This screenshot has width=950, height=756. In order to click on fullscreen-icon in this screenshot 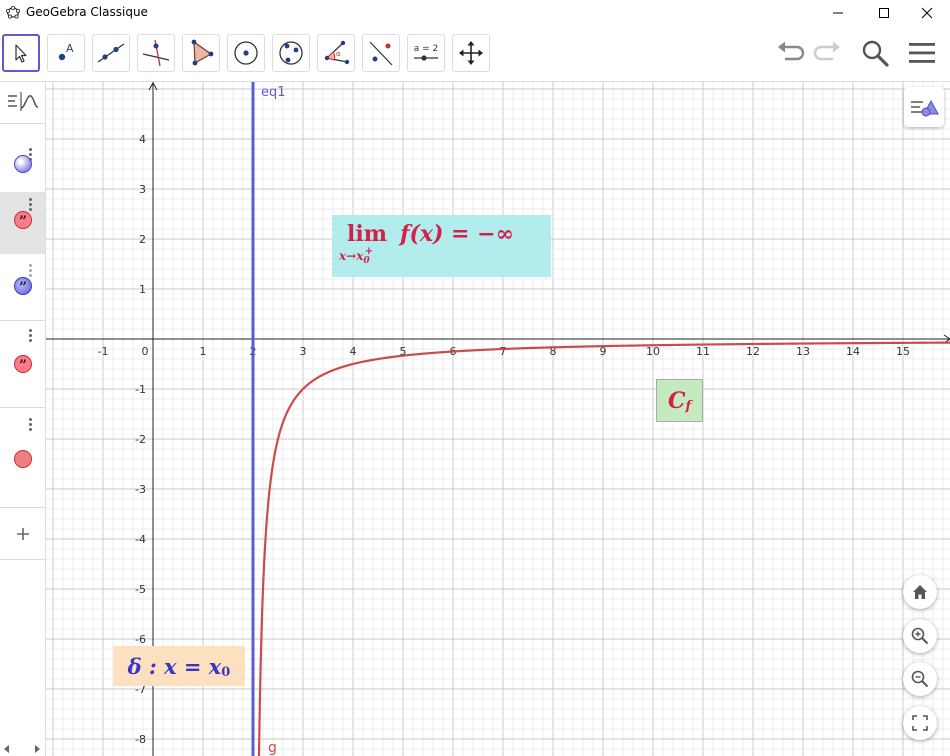, I will do `click(920, 723)`.